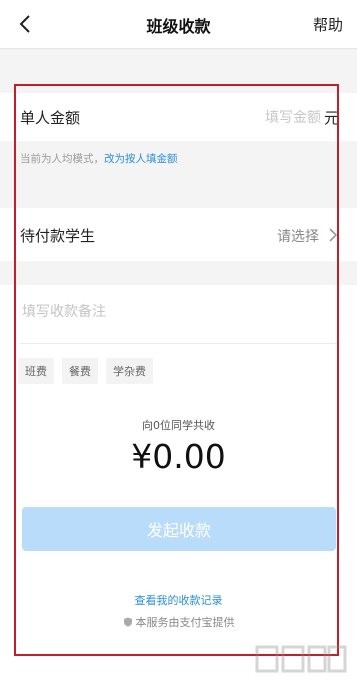 The width and height of the screenshot is (357, 681). What do you see at coordinates (178, 234) in the screenshot?
I see `students-row: 待付款学生 请选择` at bounding box center [178, 234].